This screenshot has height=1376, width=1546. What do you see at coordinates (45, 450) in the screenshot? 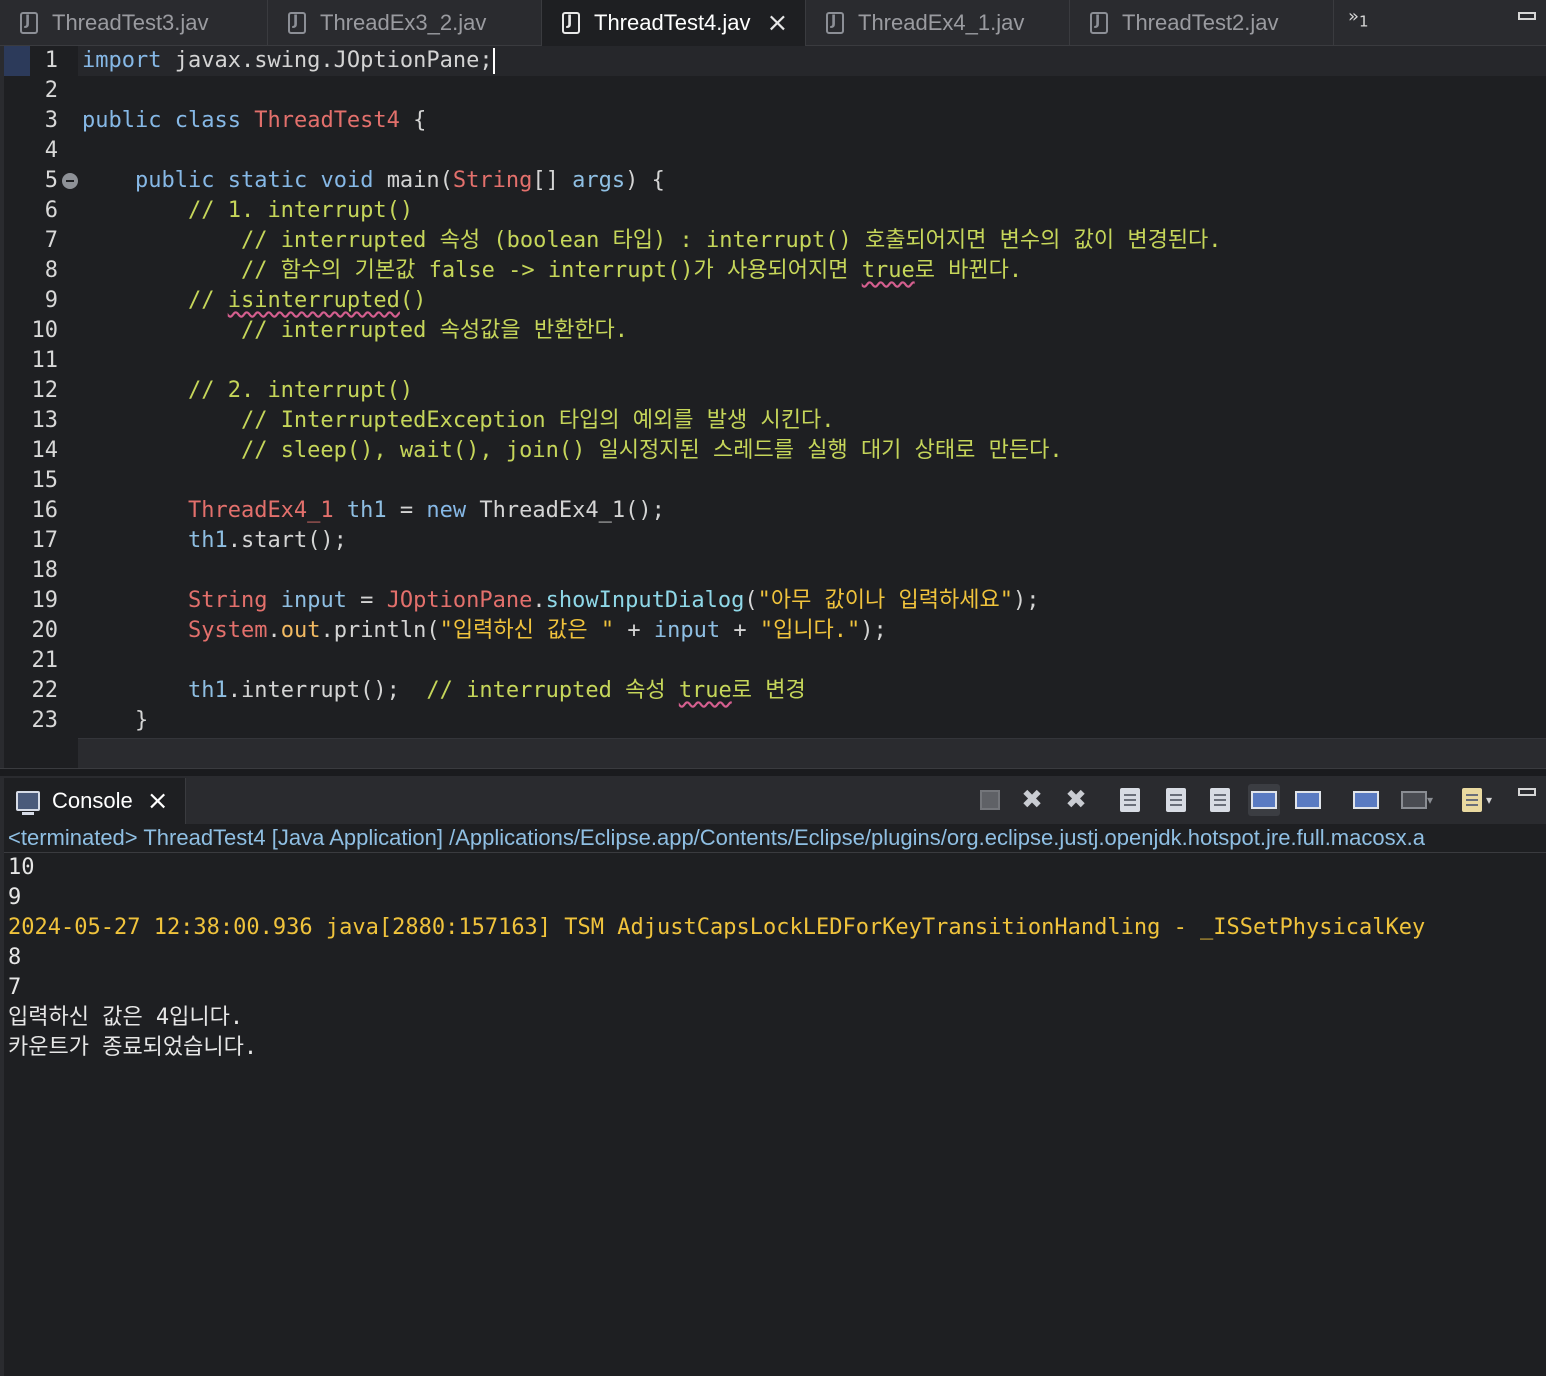
I see `line-number: 14` at bounding box center [45, 450].